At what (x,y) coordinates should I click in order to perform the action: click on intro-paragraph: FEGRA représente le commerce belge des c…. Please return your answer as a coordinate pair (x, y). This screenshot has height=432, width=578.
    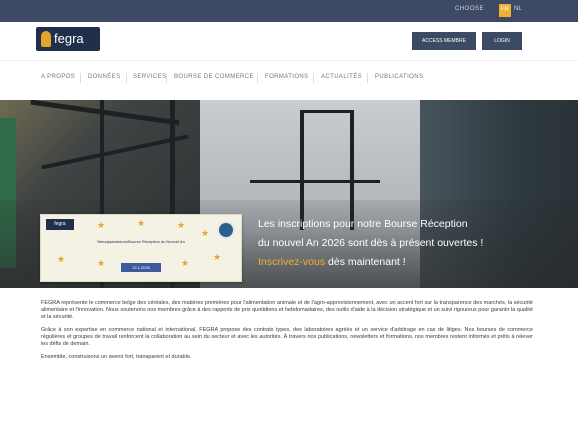
    Looking at the image, I should click on (287, 310).